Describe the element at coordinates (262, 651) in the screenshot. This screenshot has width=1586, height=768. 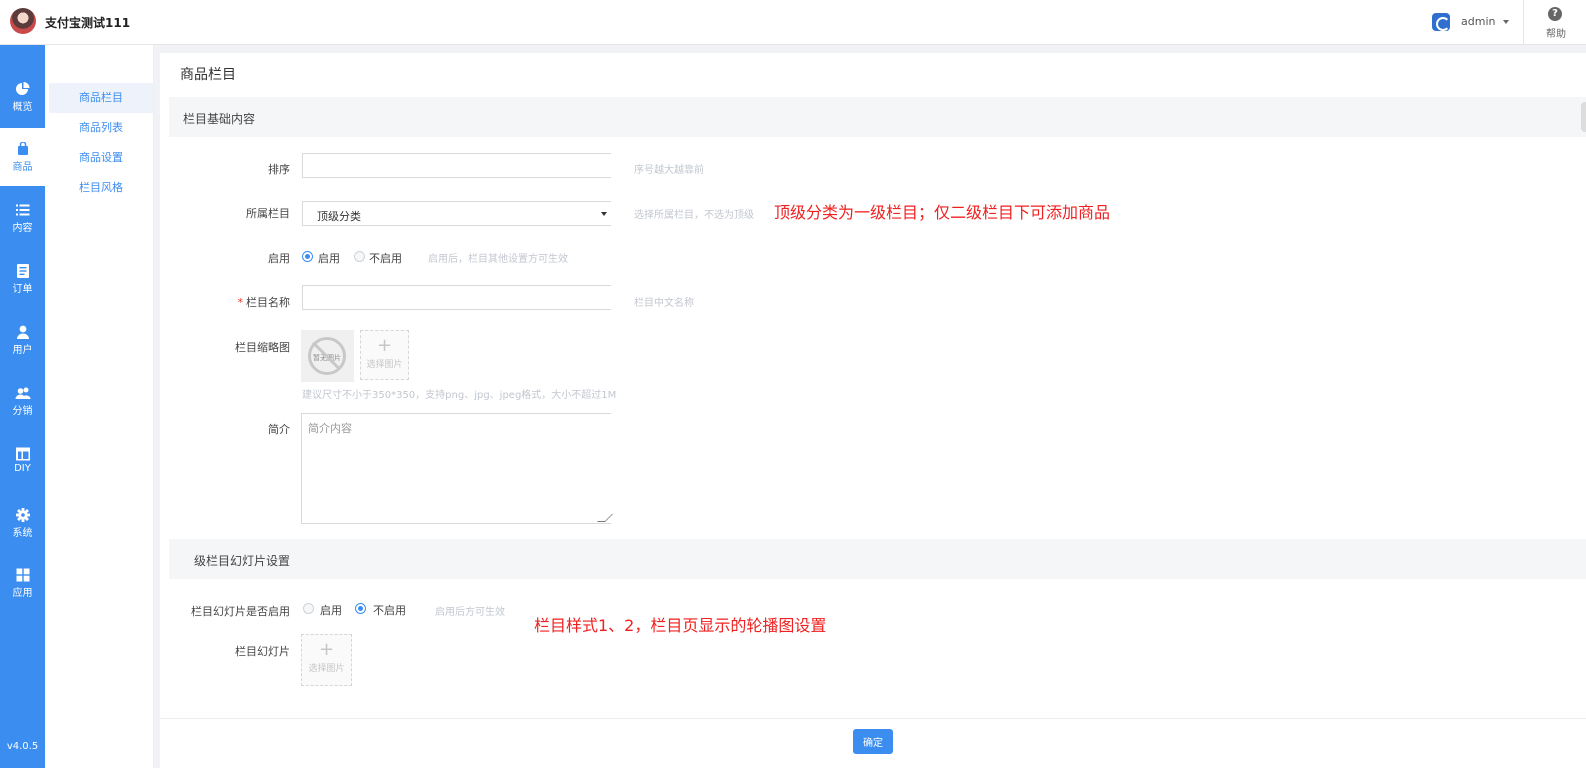
I see `slide-label: 栏目幻灯片` at that location.